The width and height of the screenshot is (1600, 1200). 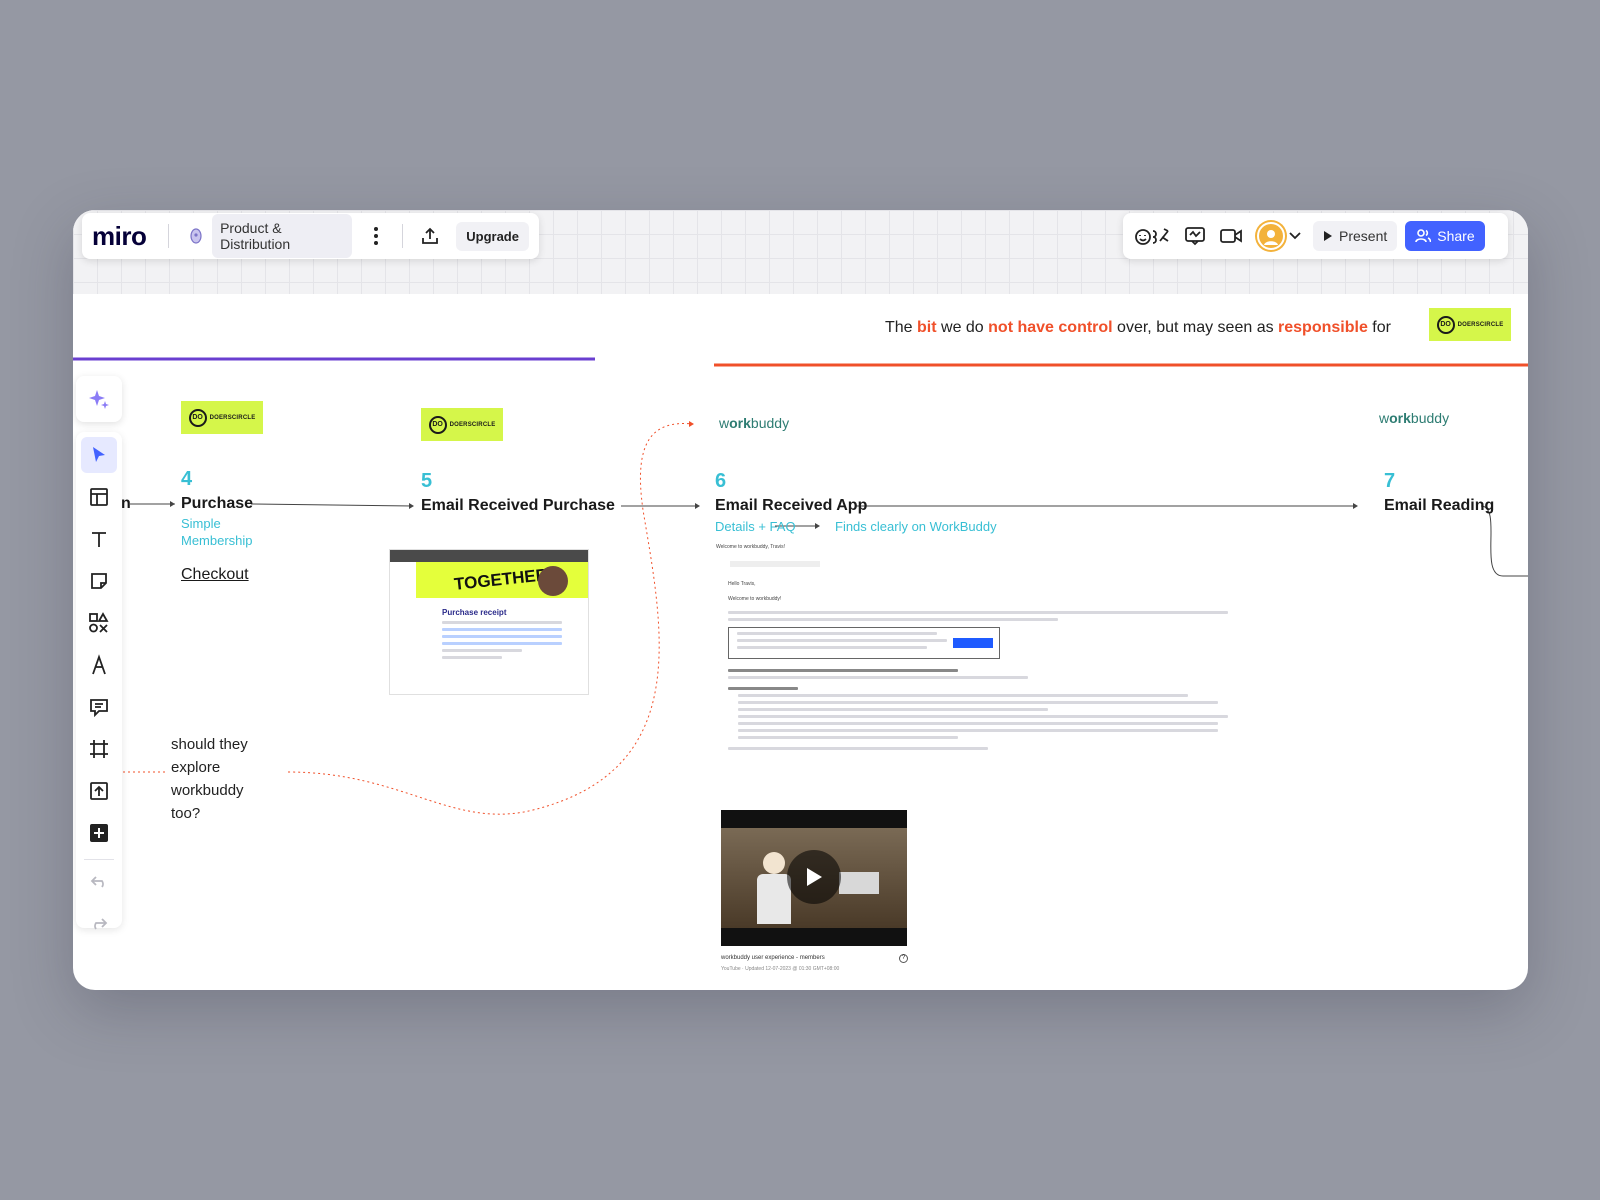 I want to click on help-icon: ?, so click(x=903, y=958).